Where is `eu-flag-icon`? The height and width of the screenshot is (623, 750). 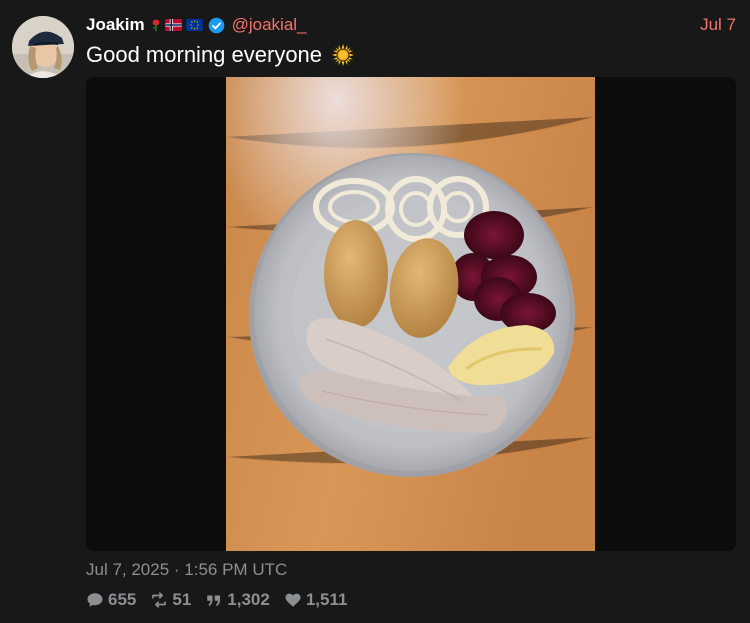 eu-flag-icon is located at coordinates (194, 25).